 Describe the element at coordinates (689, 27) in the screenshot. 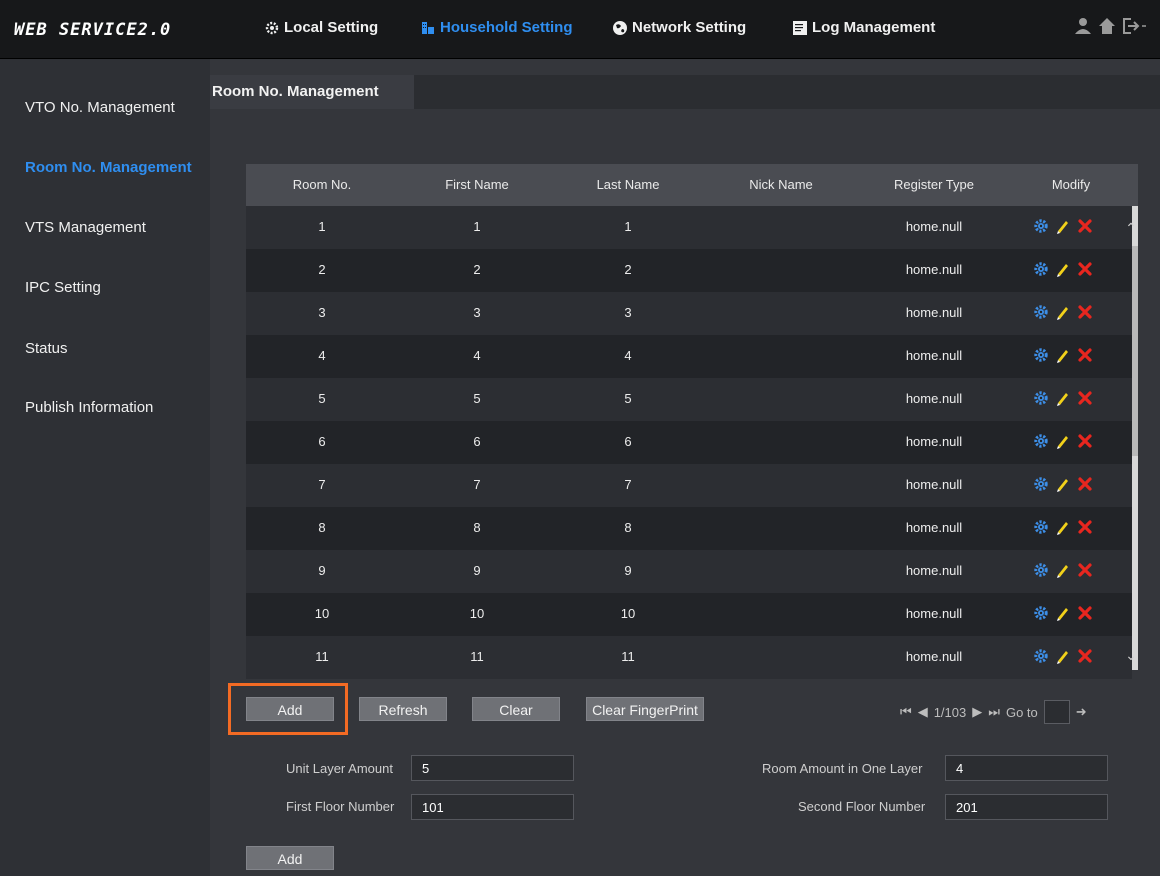

I see `nav-network-setting-label: Network Setting` at that location.